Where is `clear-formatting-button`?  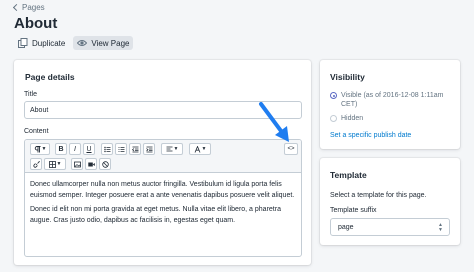 clear-formatting-button is located at coordinates (105, 164).